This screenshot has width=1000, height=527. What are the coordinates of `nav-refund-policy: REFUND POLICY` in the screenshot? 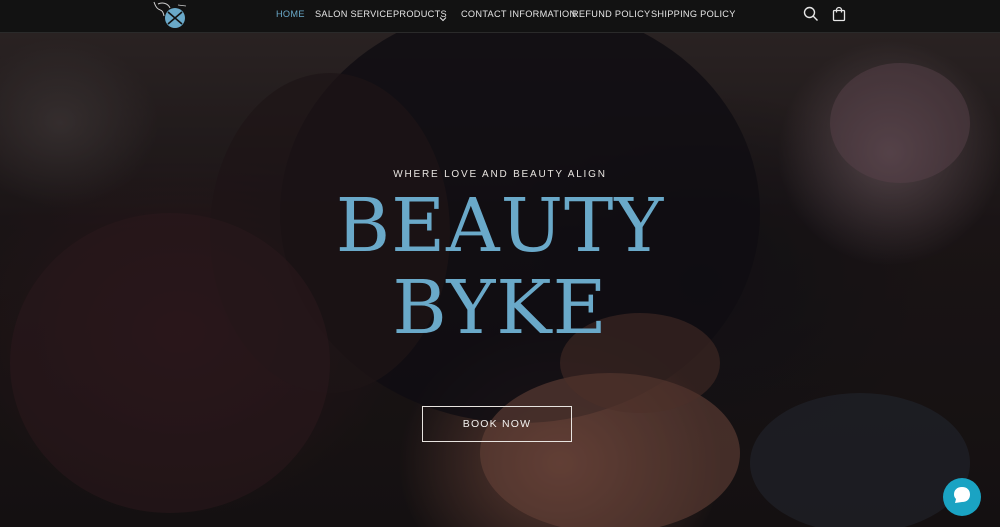 It's located at (611, 14).